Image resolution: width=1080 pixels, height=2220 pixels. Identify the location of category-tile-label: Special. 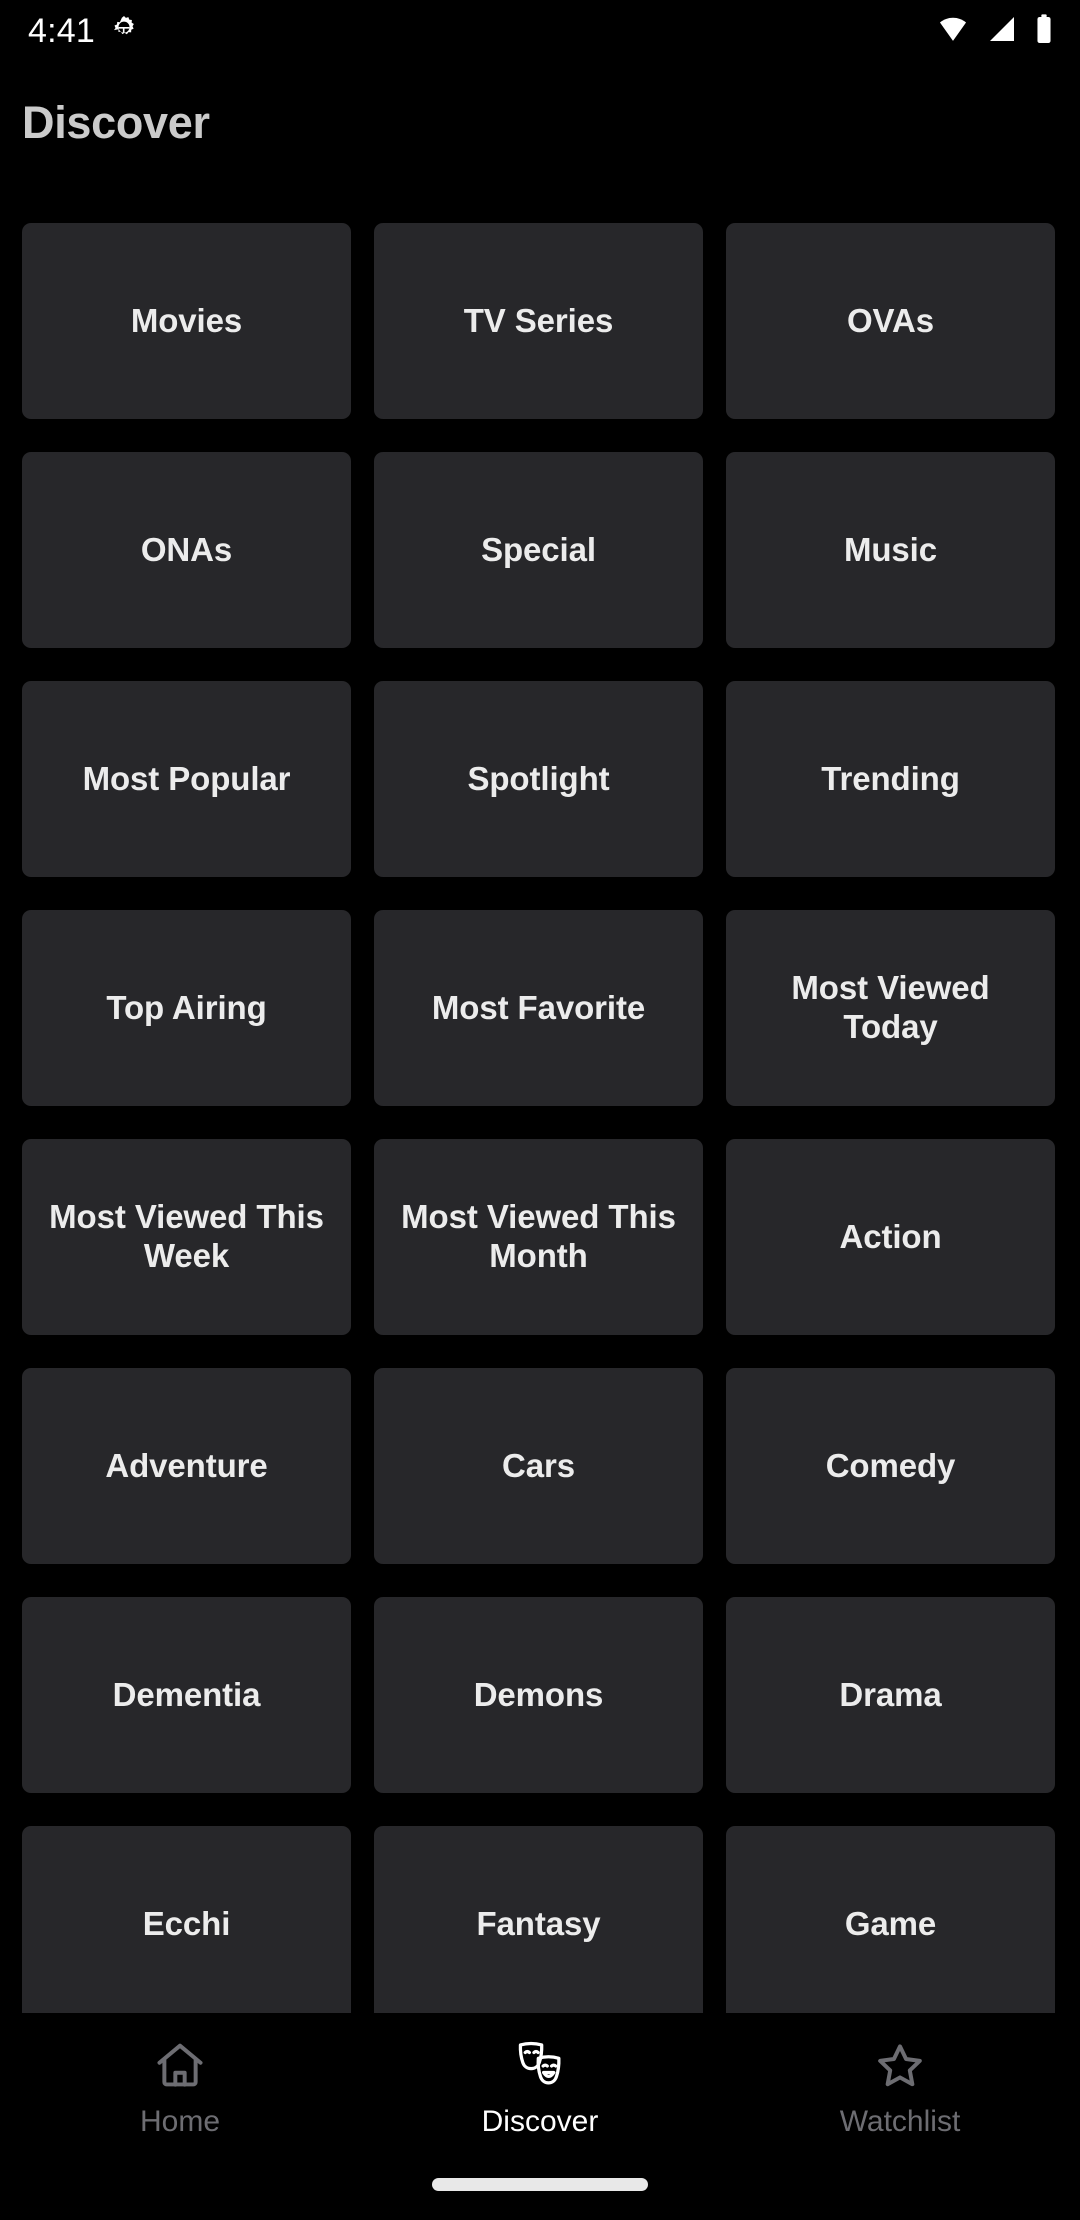
(538, 549).